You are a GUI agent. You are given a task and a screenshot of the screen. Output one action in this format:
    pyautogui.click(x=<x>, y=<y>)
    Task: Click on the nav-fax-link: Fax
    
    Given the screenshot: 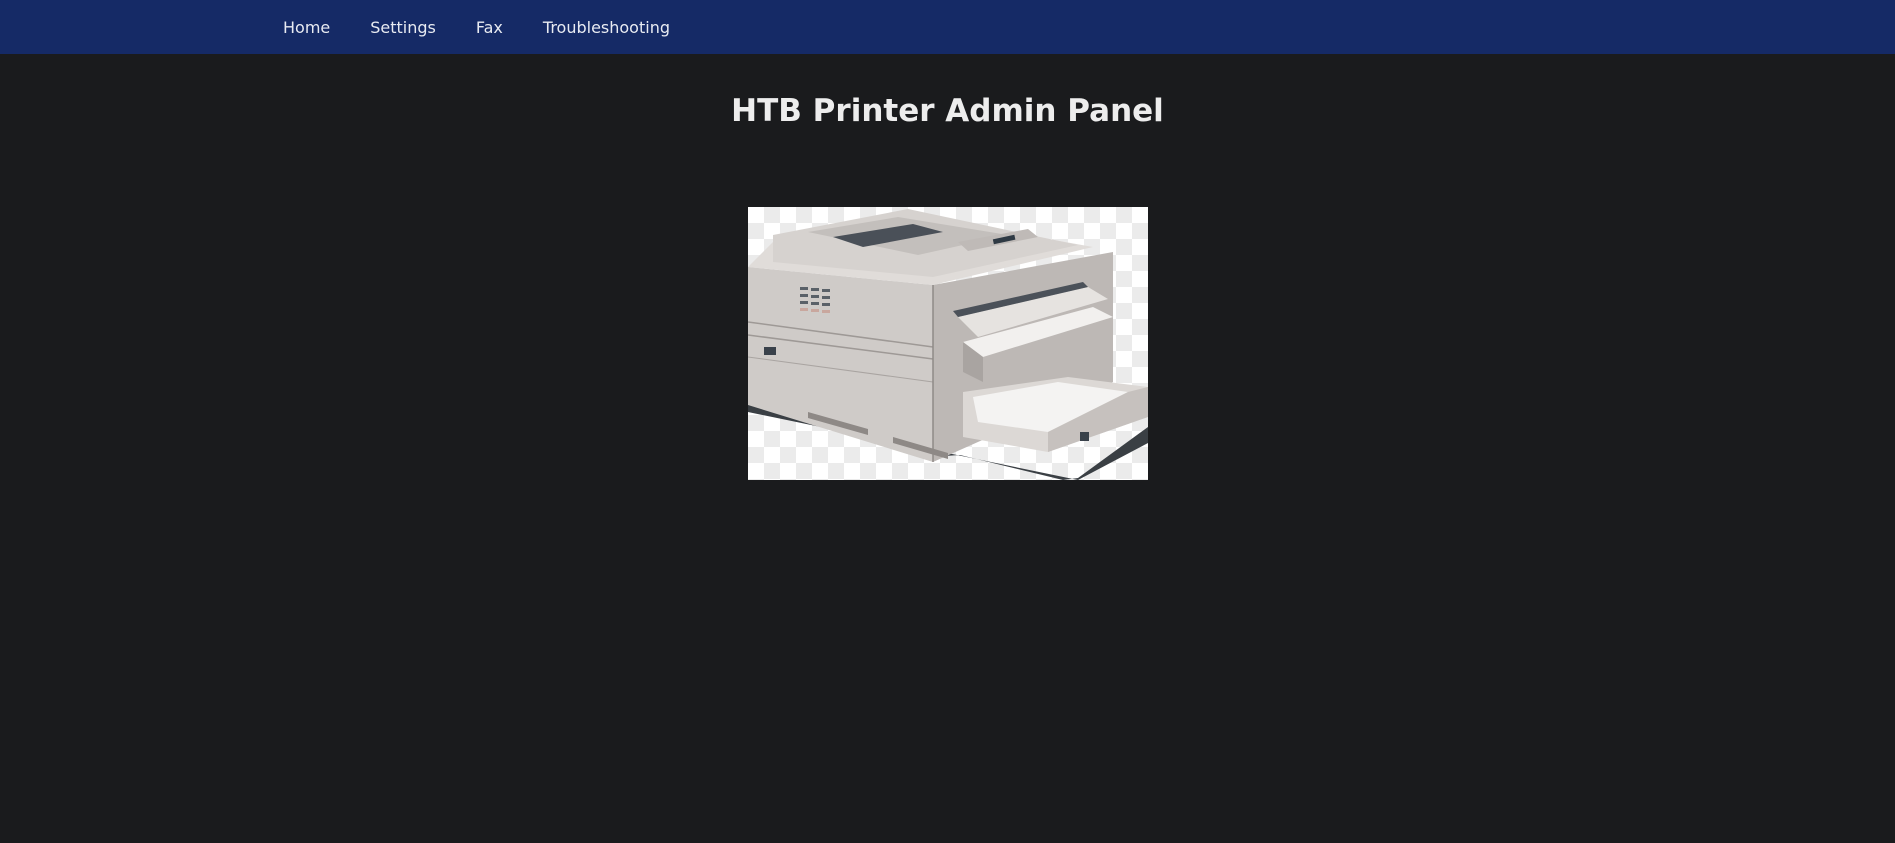 What is the action you would take?
    pyautogui.click(x=489, y=27)
    